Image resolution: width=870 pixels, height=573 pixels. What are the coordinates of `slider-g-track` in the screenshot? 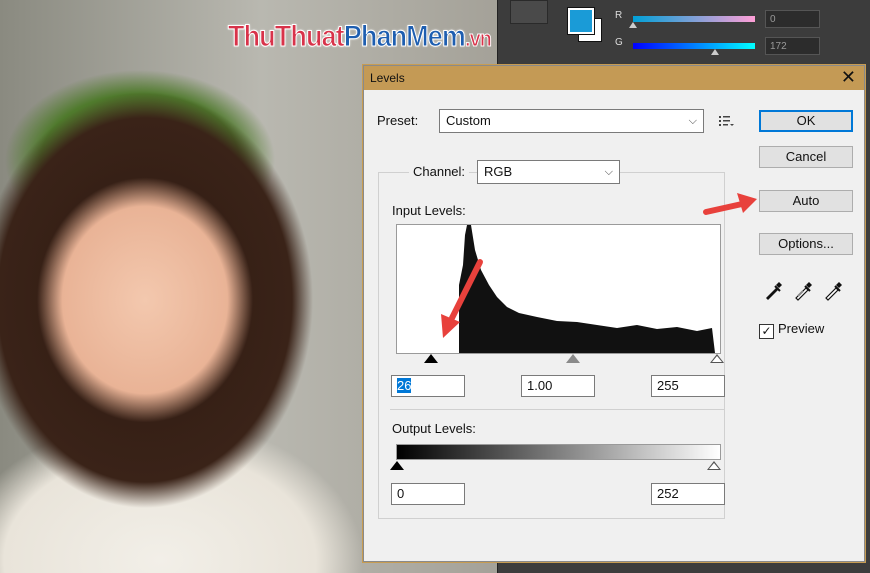 It's located at (694, 46).